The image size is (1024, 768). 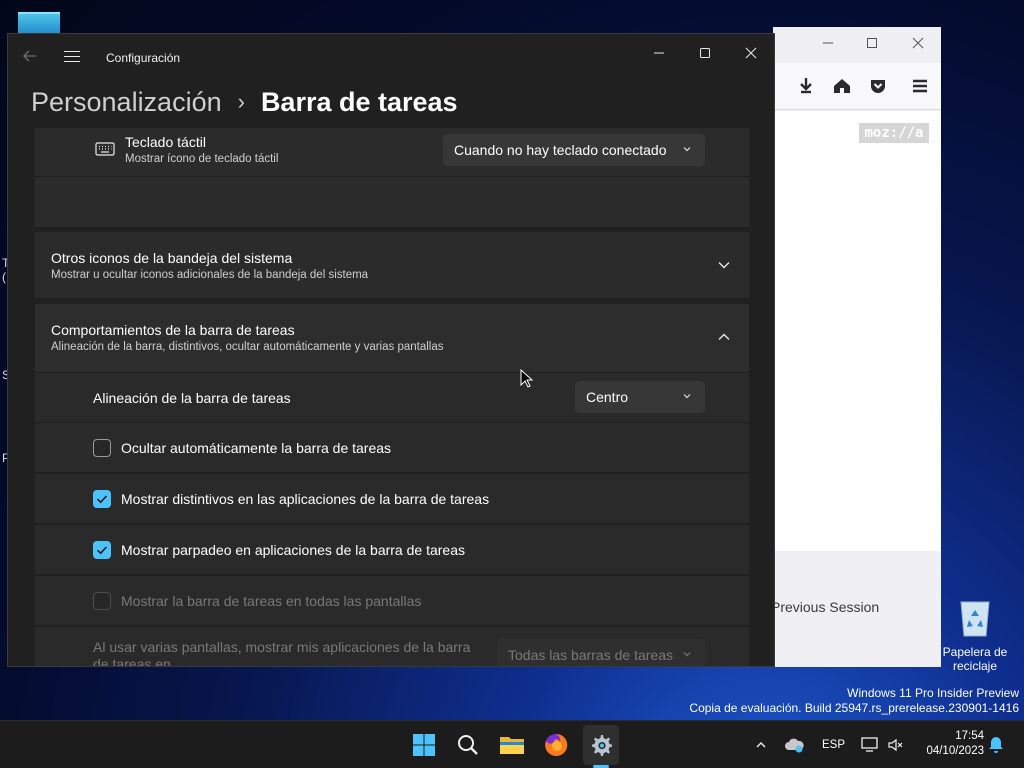 I want to click on back-button, so click(x=30, y=58).